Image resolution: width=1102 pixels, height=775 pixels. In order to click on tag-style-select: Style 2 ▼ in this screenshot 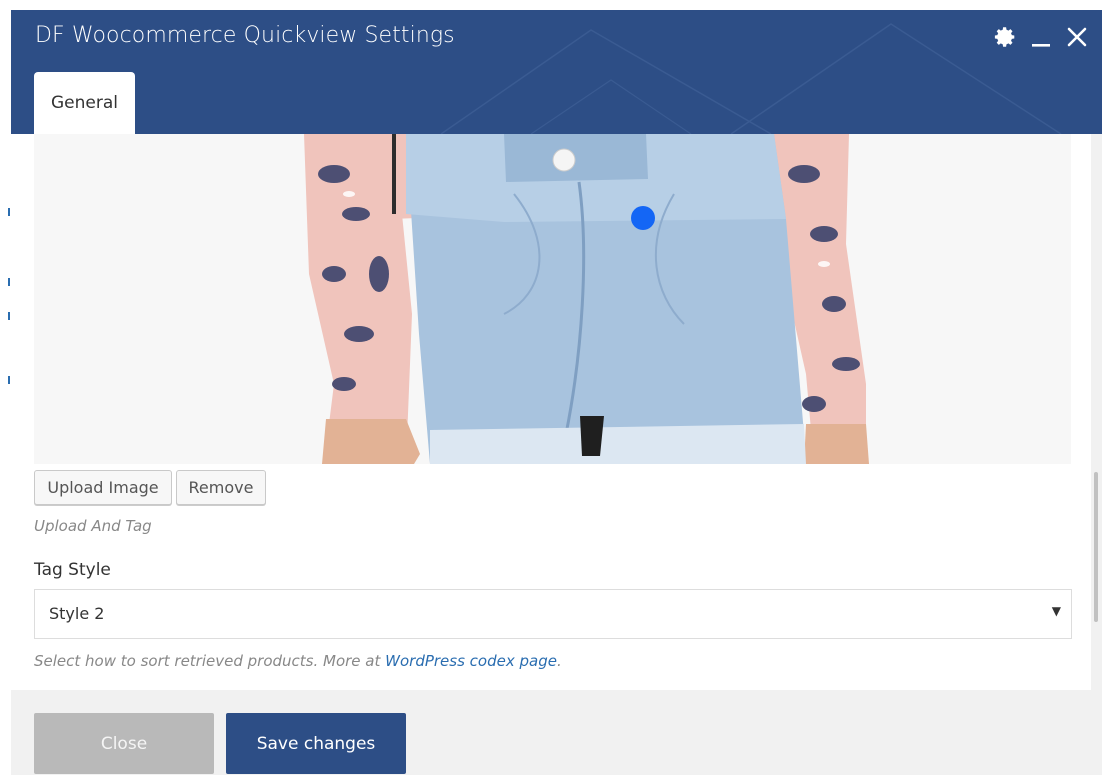, I will do `click(553, 614)`.